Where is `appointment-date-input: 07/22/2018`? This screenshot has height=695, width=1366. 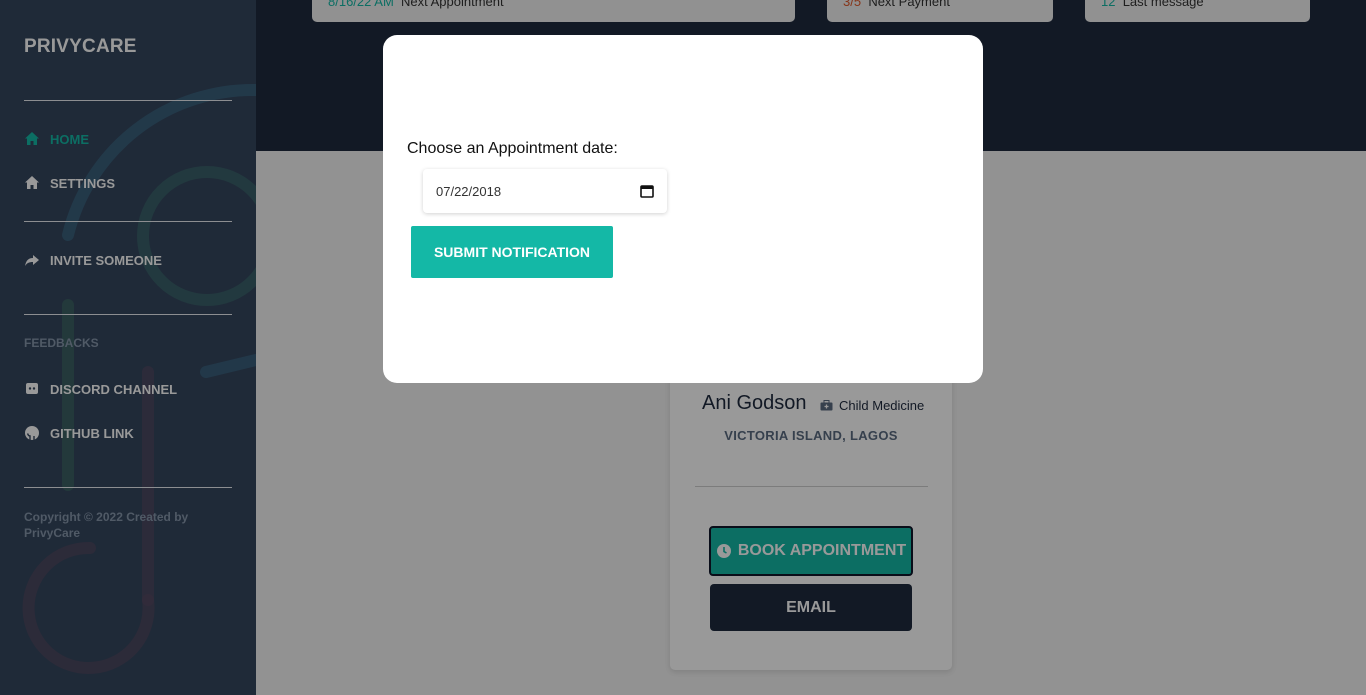 appointment-date-input: 07/22/2018 is located at coordinates (545, 191).